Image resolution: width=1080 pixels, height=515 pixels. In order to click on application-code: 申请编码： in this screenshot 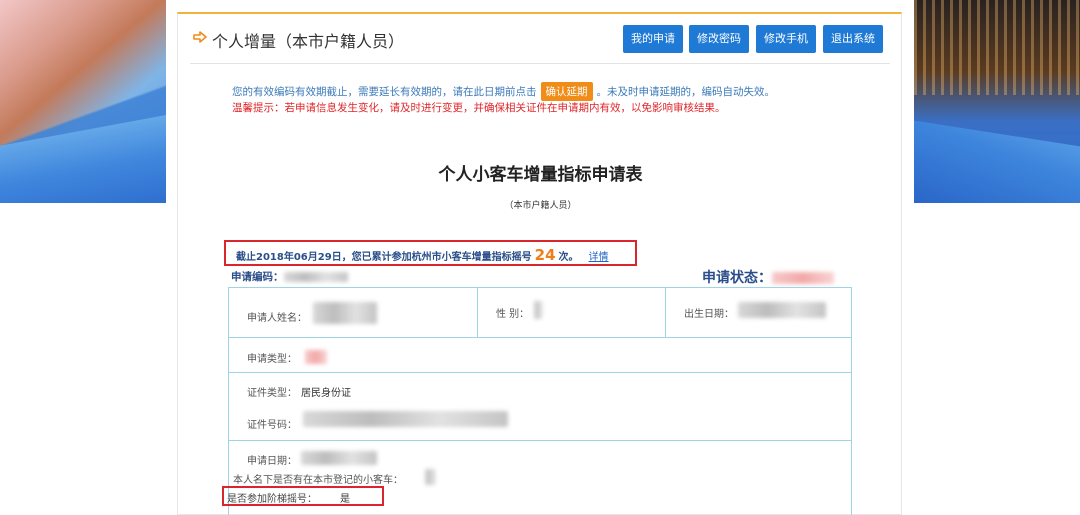, I will do `click(289, 276)`.